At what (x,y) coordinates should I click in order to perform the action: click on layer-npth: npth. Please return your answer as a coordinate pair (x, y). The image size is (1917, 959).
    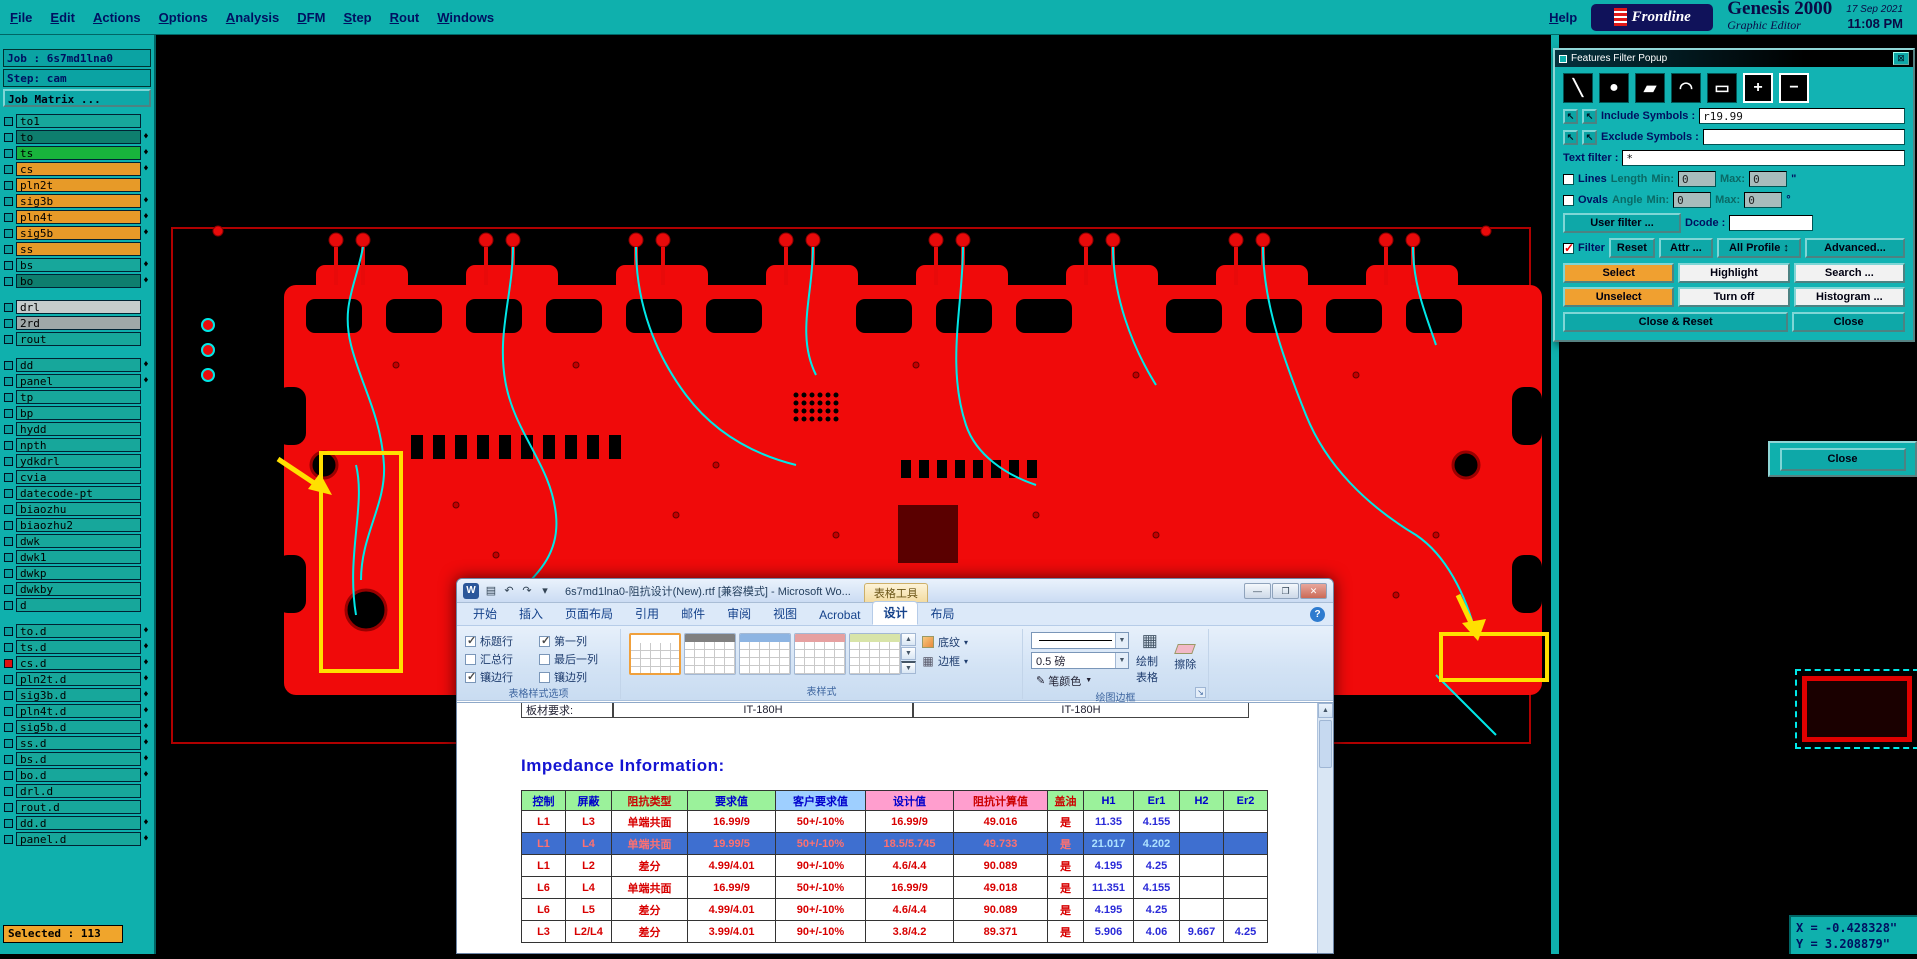
    Looking at the image, I should click on (77, 445).